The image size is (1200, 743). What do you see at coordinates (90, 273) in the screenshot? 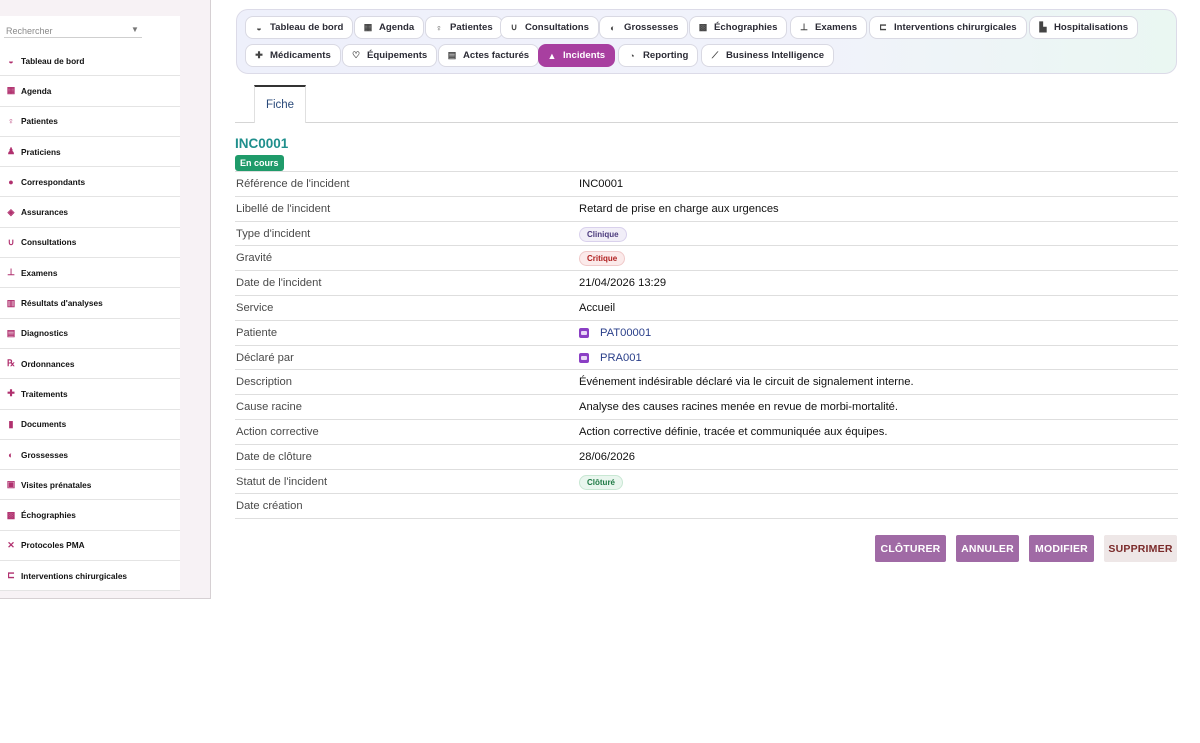
I see `sidebar-item-examens: ⊥ Examens` at bounding box center [90, 273].